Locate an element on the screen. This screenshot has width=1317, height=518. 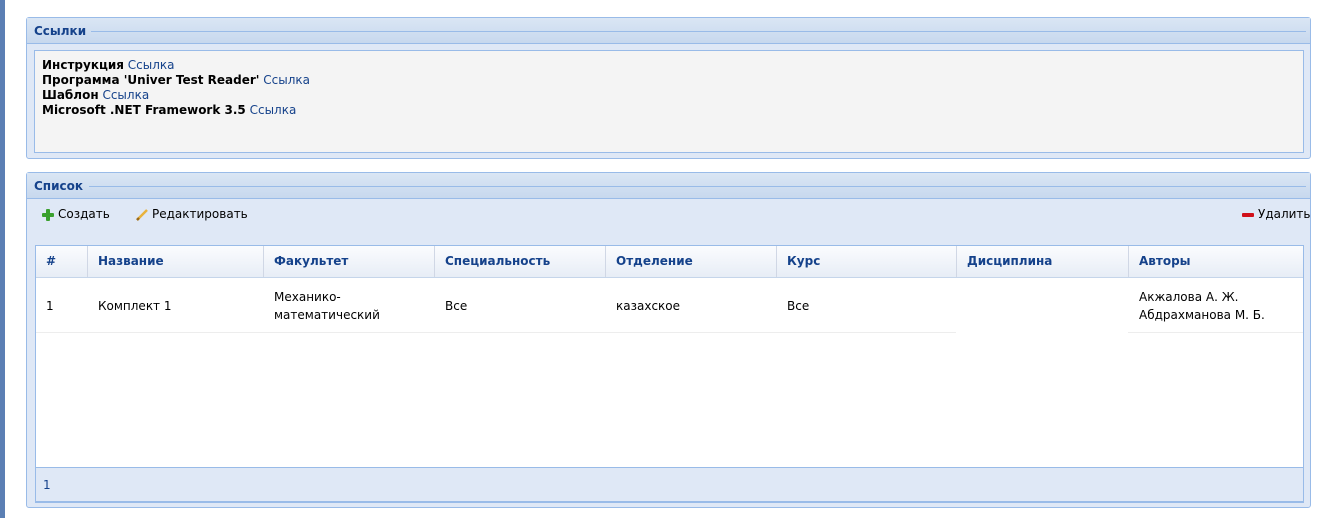
link-row-template: Шаблон Ссылка is located at coordinates (669, 95).